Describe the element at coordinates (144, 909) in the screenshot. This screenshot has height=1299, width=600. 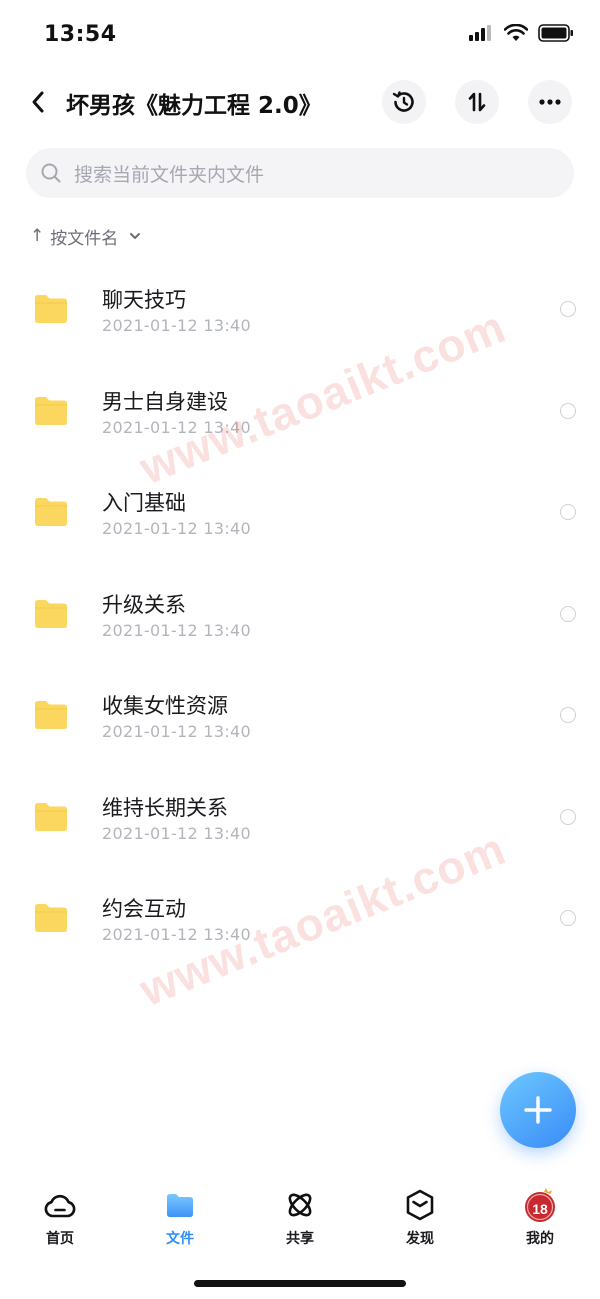
I see `file-name: 约会互动` at that location.